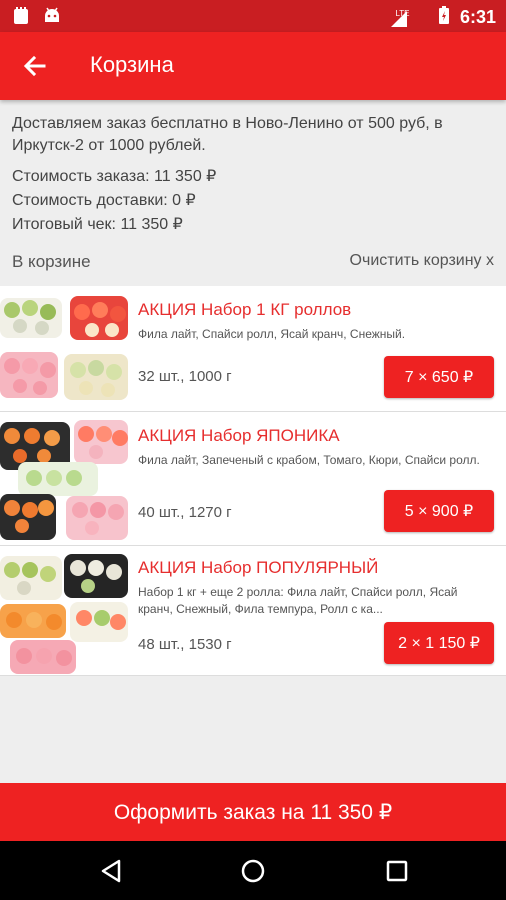 This screenshot has width=506, height=900. I want to click on signal-icon: LTE, so click(408, 18).